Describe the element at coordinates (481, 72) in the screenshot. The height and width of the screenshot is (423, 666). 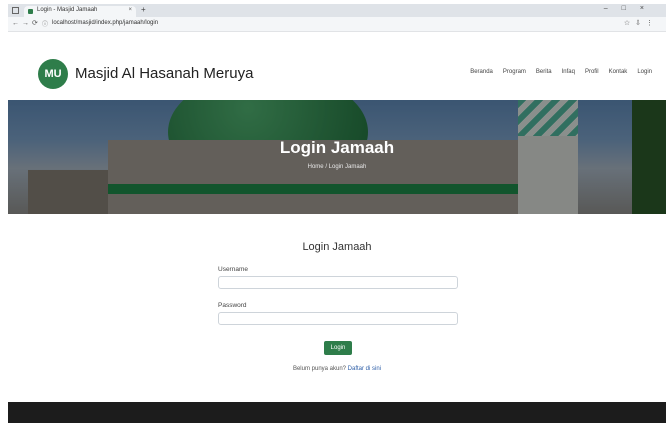
I see `menu-item-beranda: Beranda` at that location.